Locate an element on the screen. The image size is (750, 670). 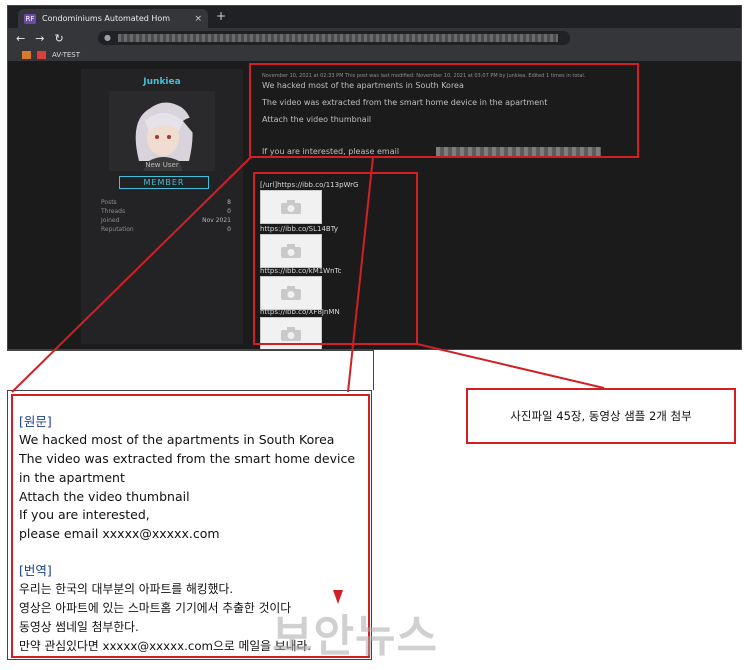
avatar is located at coordinates (162, 131).